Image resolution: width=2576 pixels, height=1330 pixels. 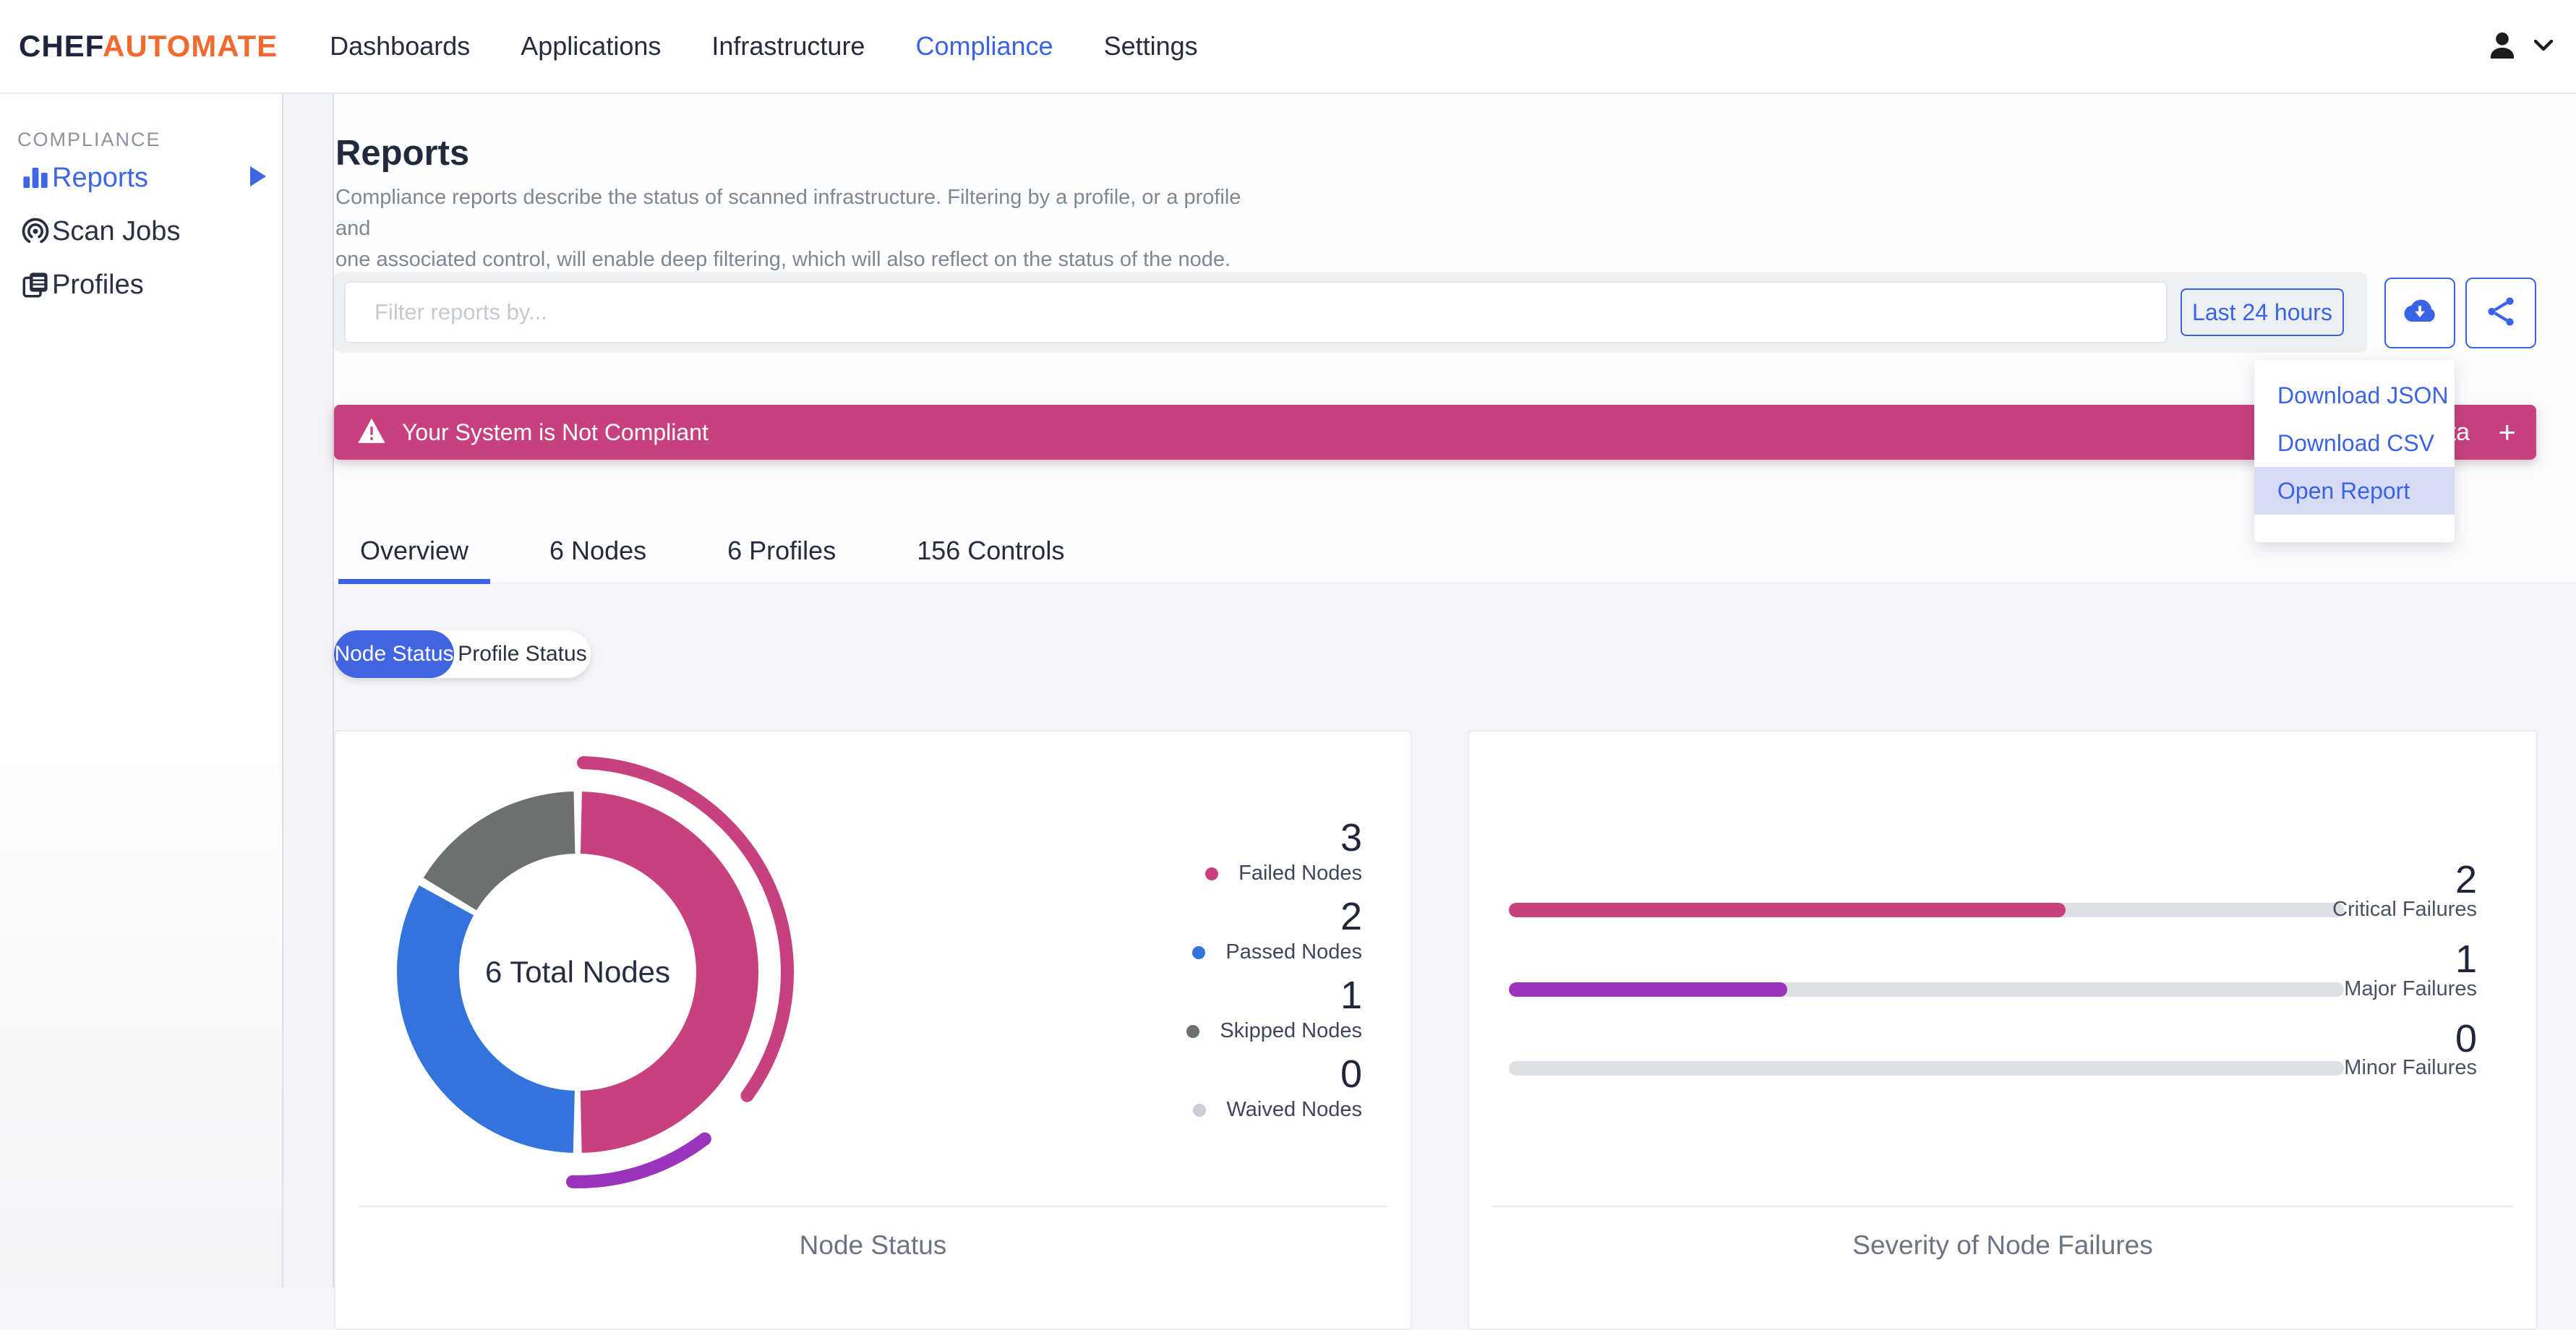 I want to click on user-menu, so click(x=2519, y=47).